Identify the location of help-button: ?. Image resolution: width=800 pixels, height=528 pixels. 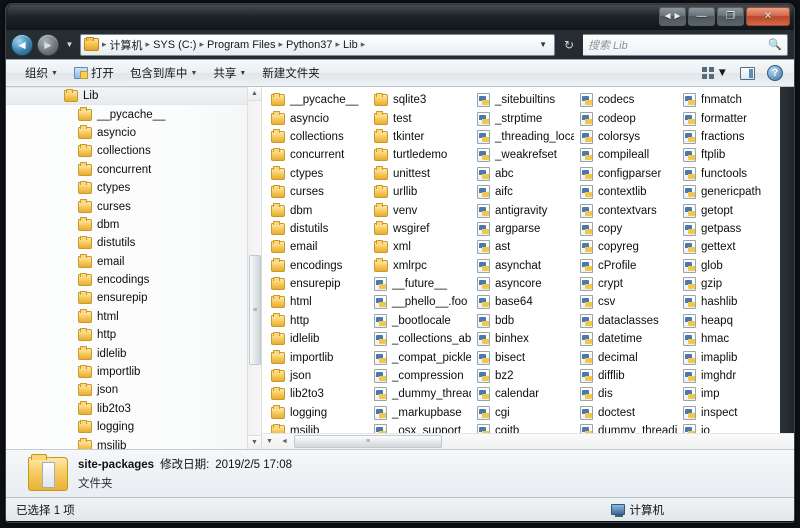
(775, 73).